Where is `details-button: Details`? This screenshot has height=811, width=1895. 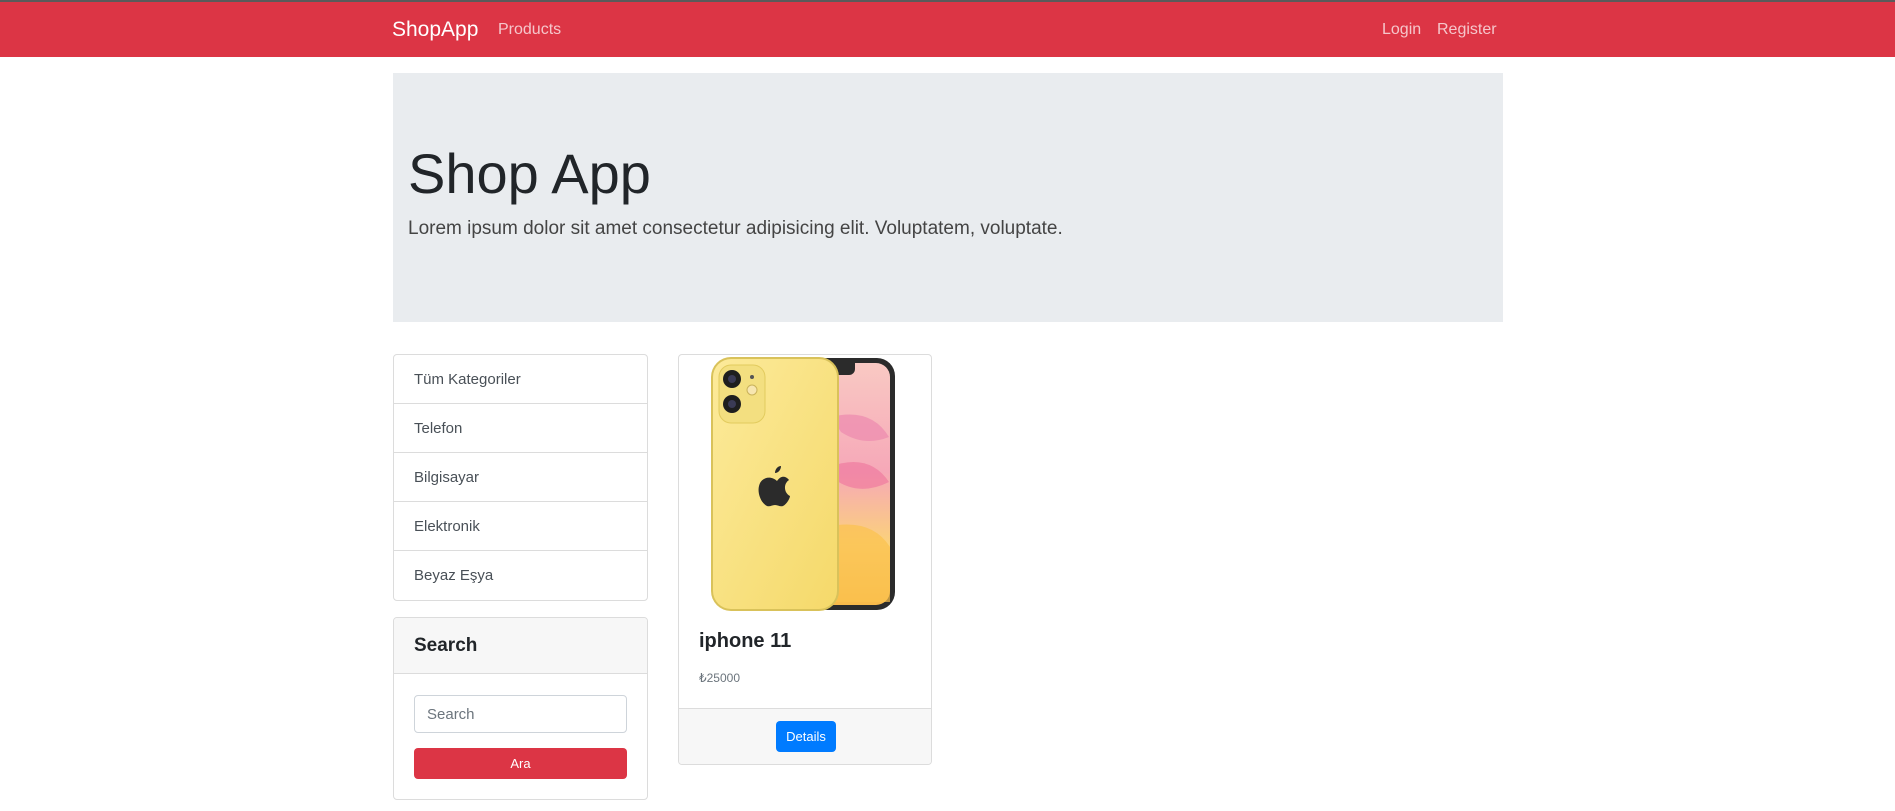
details-button: Details is located at coordinates (806, 736).